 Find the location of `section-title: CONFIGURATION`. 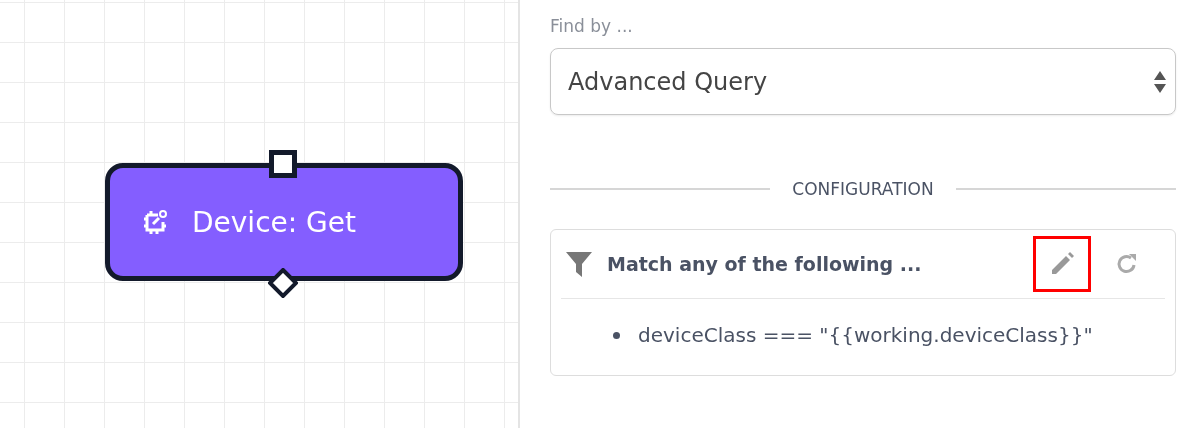

section-title: CONFIGURATION is located at coordinates (863, 189).